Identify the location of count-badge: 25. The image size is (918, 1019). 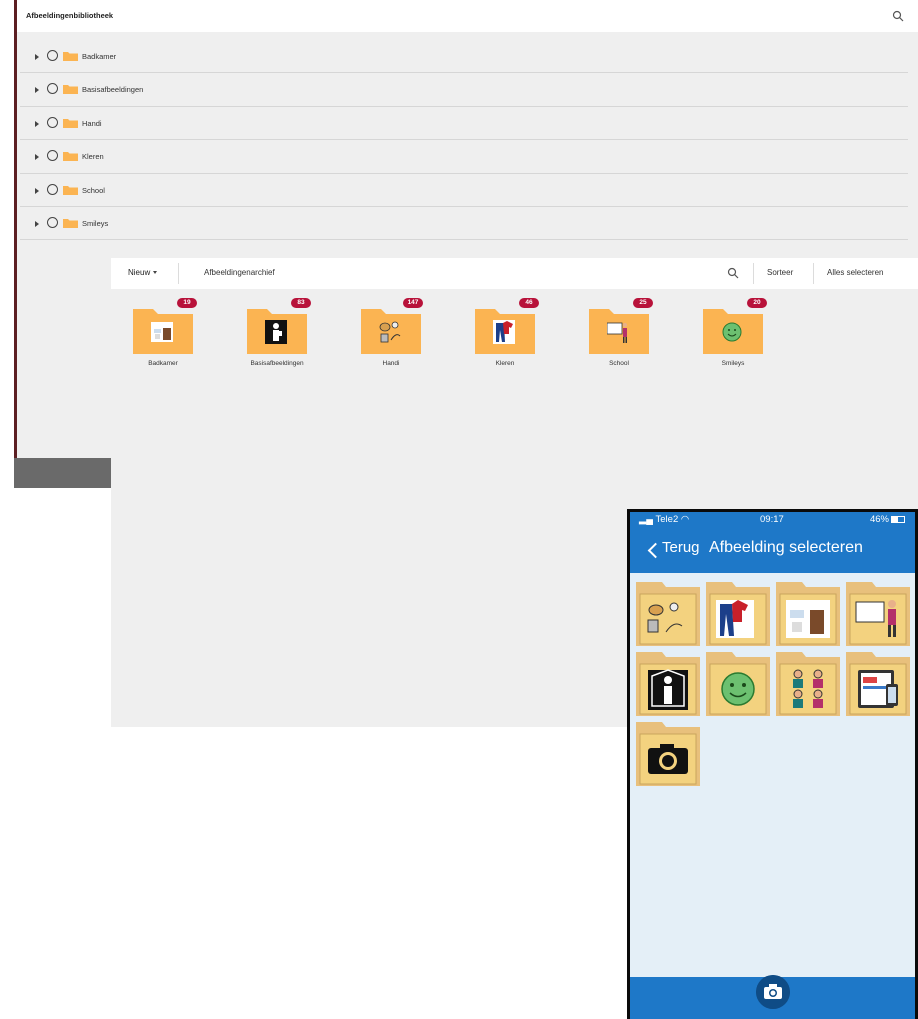
(643, 303).